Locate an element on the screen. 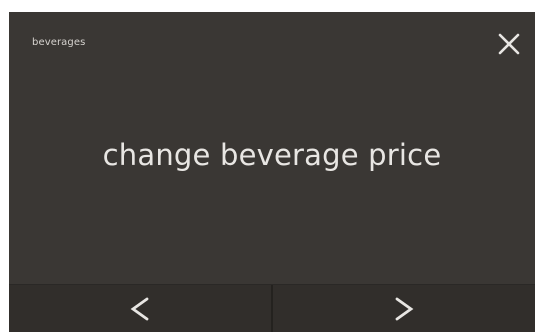 Image resolution: width=544 pixels, height=332 pixels. menu-option-label: change beverage price is located at coordinates (272, 155).